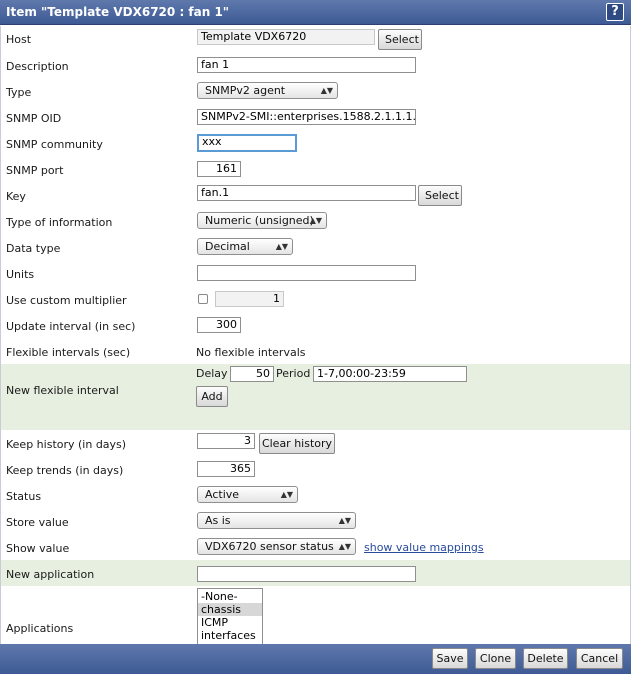  What do you see at coordinates (306, 65) in the screenshot?
I see `description-input: fan 1` at bounding box center [306, 65].